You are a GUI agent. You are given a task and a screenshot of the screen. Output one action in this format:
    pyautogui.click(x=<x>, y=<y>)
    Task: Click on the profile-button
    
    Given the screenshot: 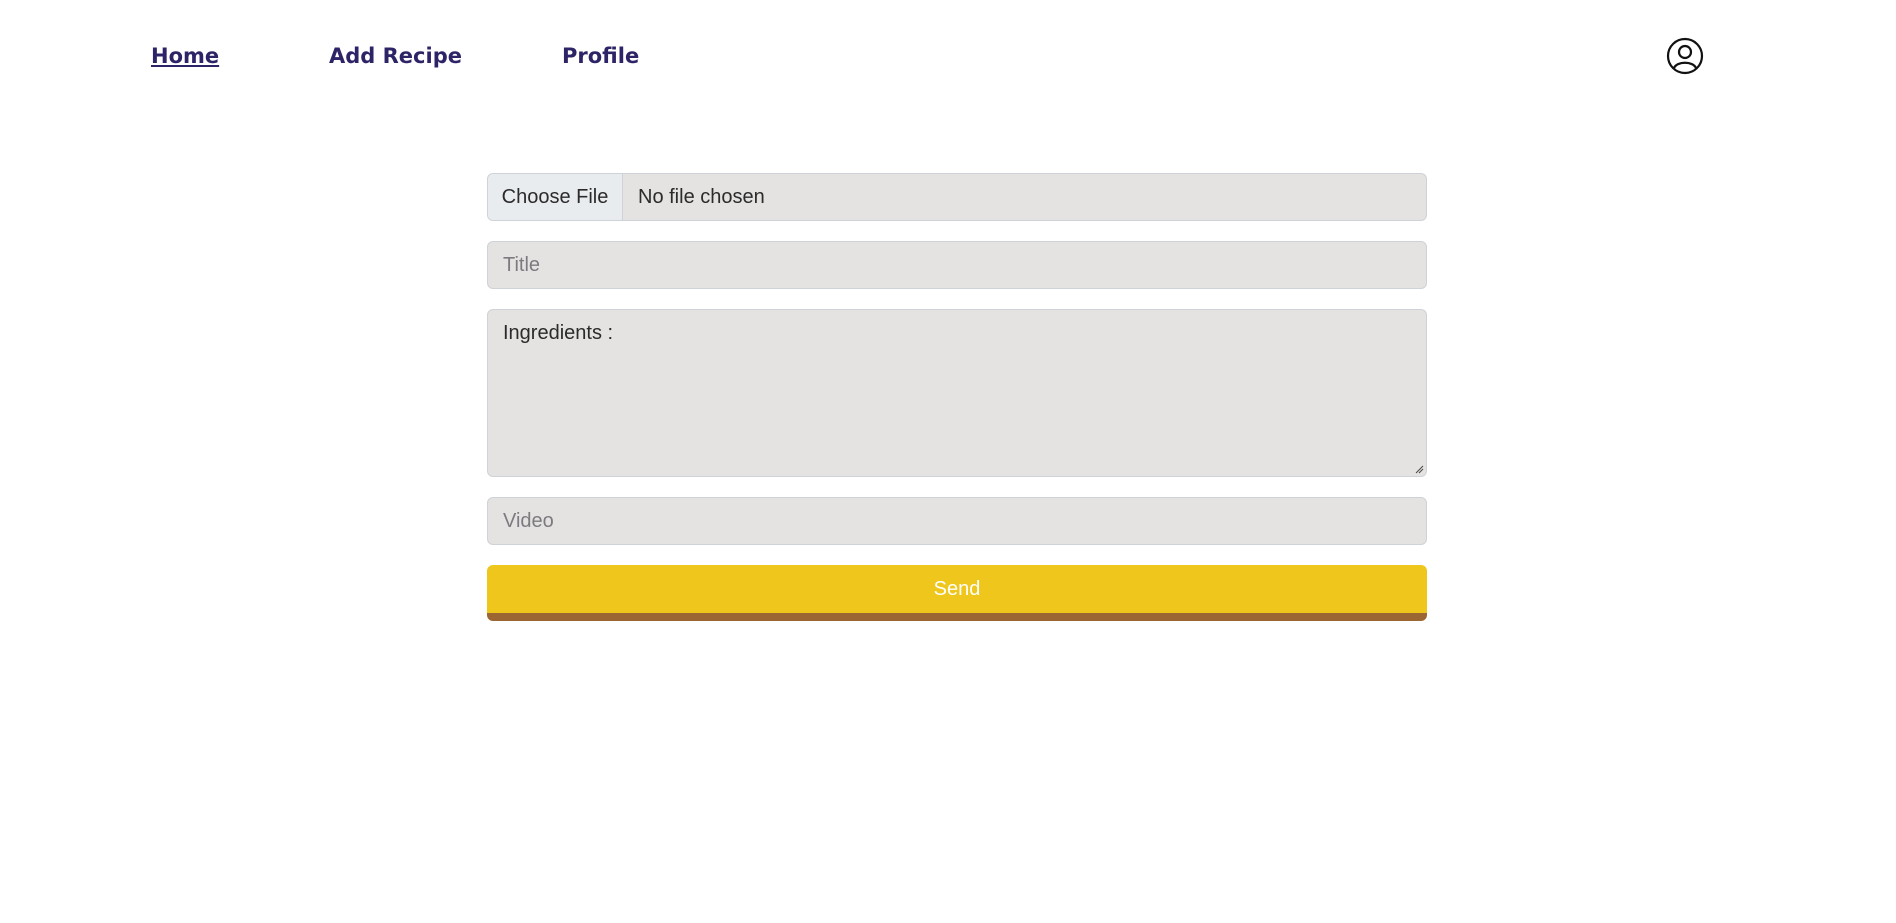 What is the action you would take?
    pyautogui.click(x=1685, y=56)
    